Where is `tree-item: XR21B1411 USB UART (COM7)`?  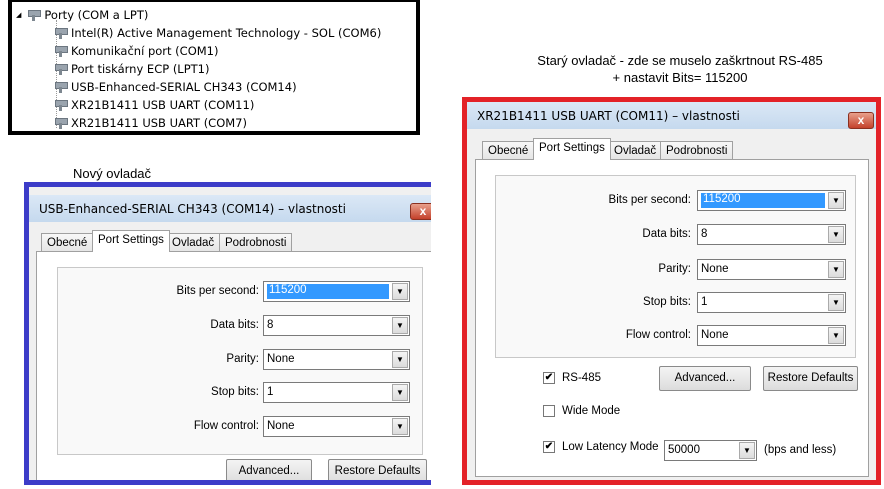 tree-item: XR21B1411 USB UART (COM7) is located at coordinates (150, 123).